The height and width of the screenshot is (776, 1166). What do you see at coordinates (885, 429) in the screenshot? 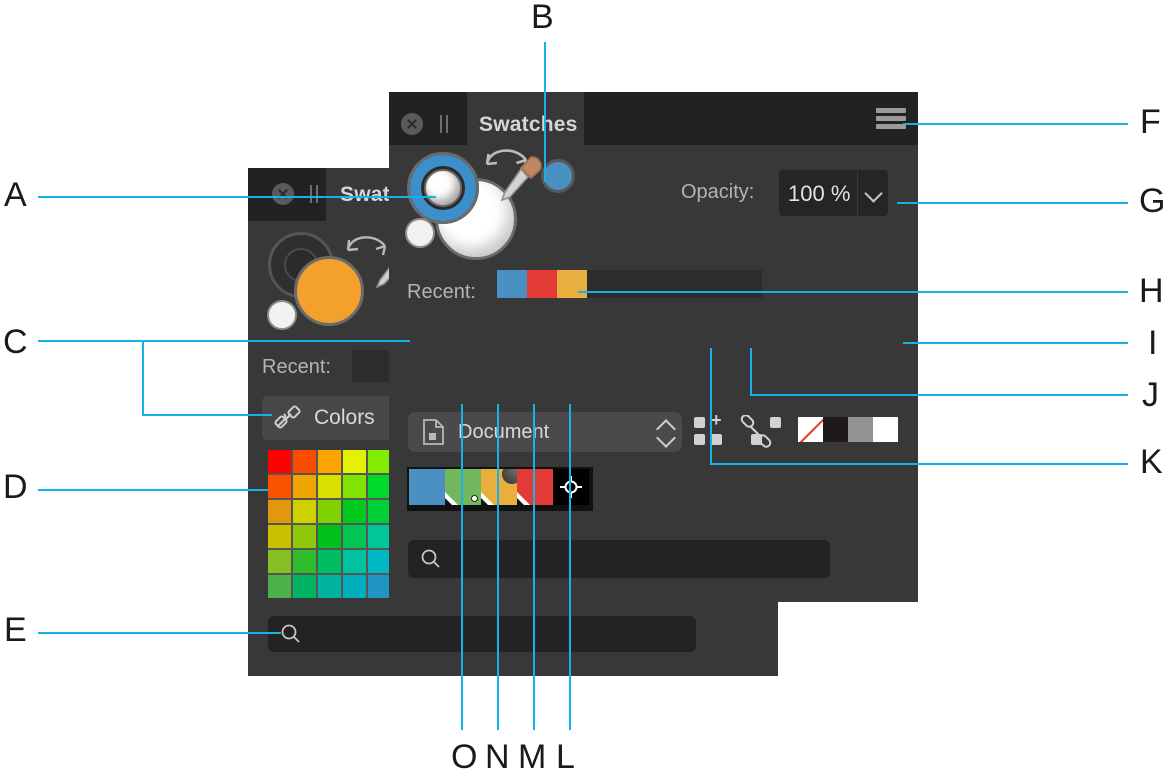
I see `white-chip` at bounding box center [885, 429].